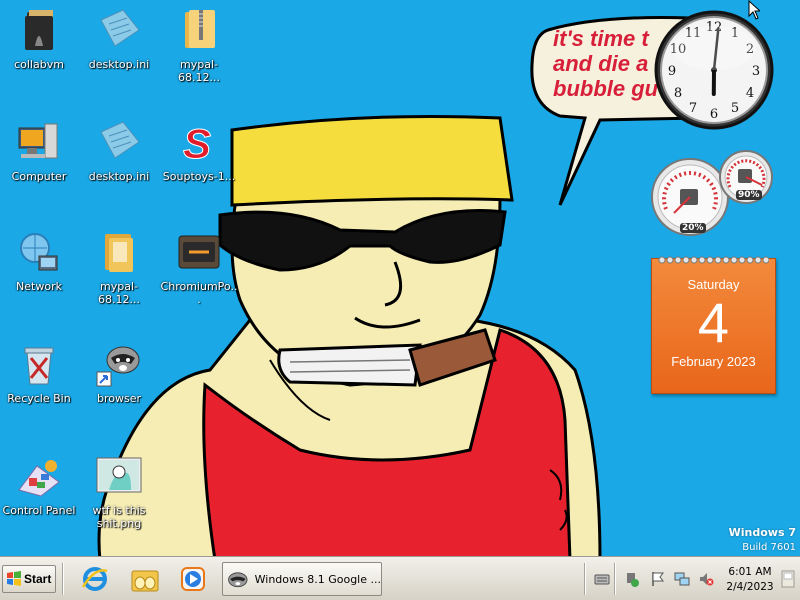 This screenshot has width=800, height=600. I want to click on desktop-icon-control-panel: Control Panel, so click(39, 484).